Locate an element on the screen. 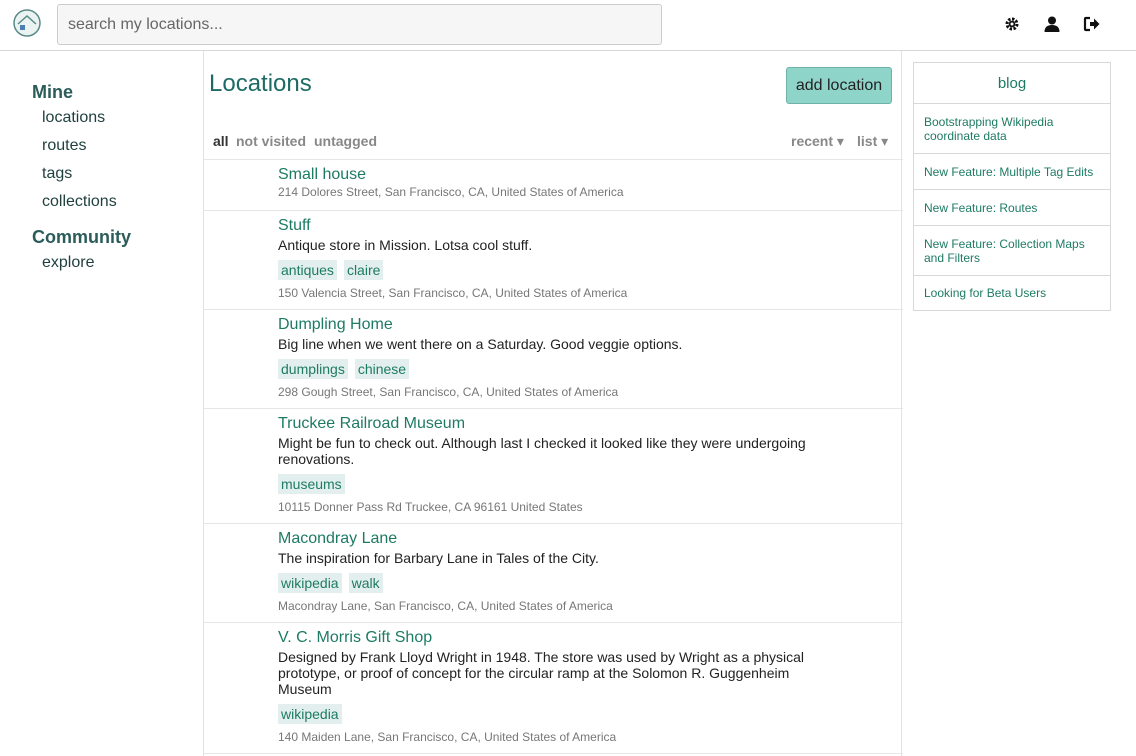  tag: museums is located at coordinates (311, 484).